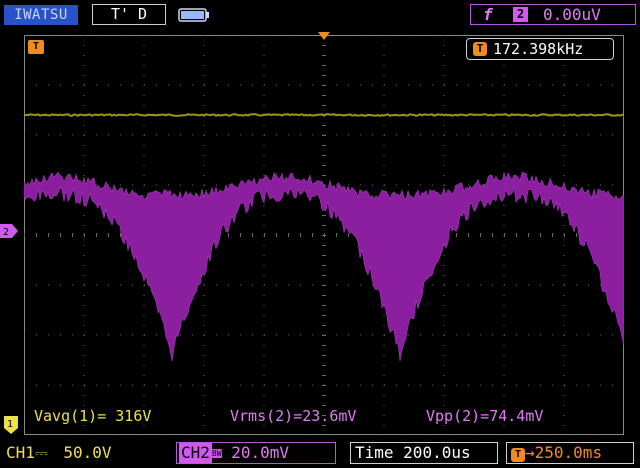 The width and height of the screenshot is (640, 468). What do you see at coordinates (572, 14) in the screenshot?
I see `trigger-level: 0.00uV` at bounding box center [572, 14].